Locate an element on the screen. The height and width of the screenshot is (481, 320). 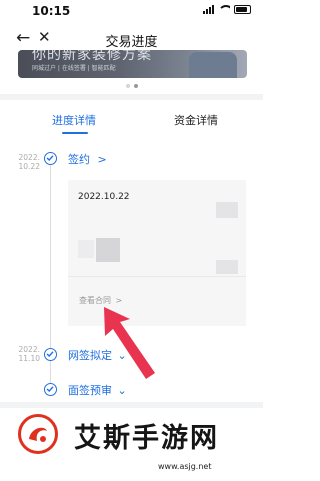
watermark-logo-icon is located at coordinates (38, 434).